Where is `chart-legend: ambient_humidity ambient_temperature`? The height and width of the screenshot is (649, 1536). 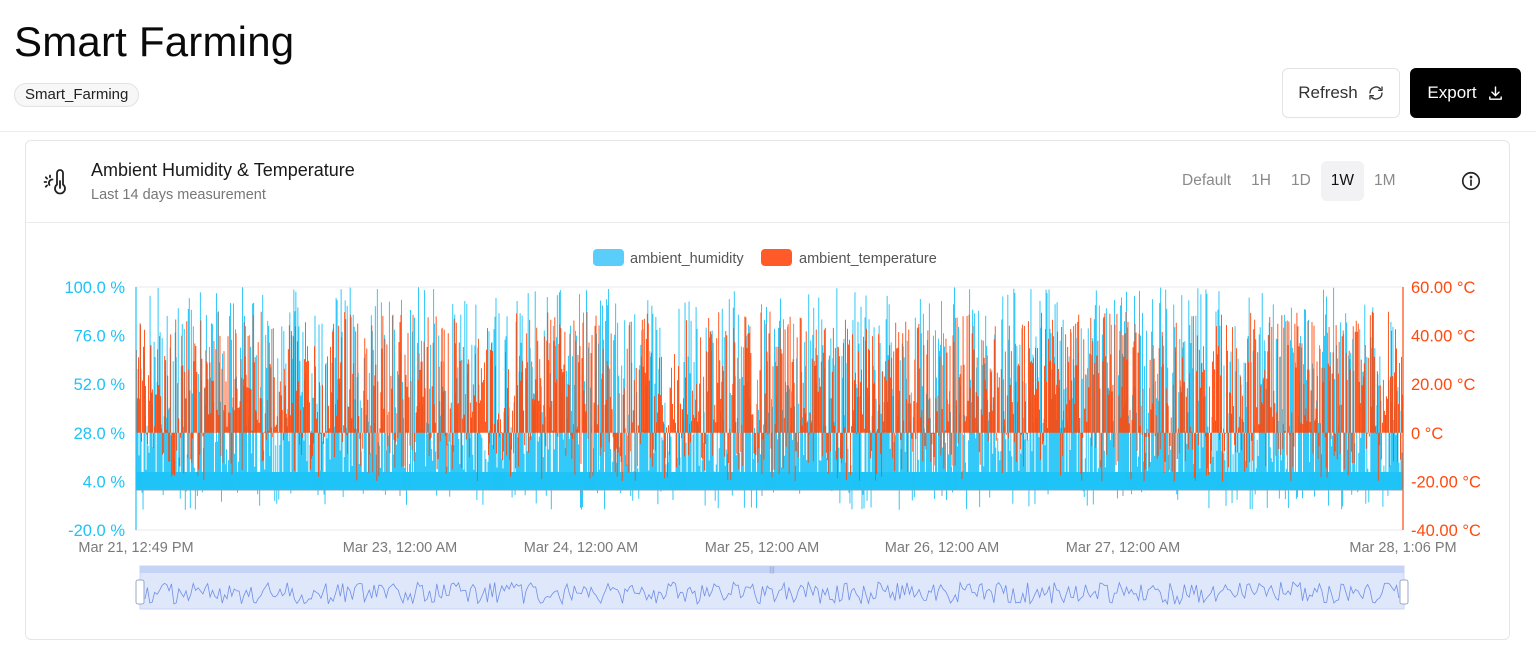
chart-legend: ambient_humidity ambient_temperature is located at coordinates (765, 258).